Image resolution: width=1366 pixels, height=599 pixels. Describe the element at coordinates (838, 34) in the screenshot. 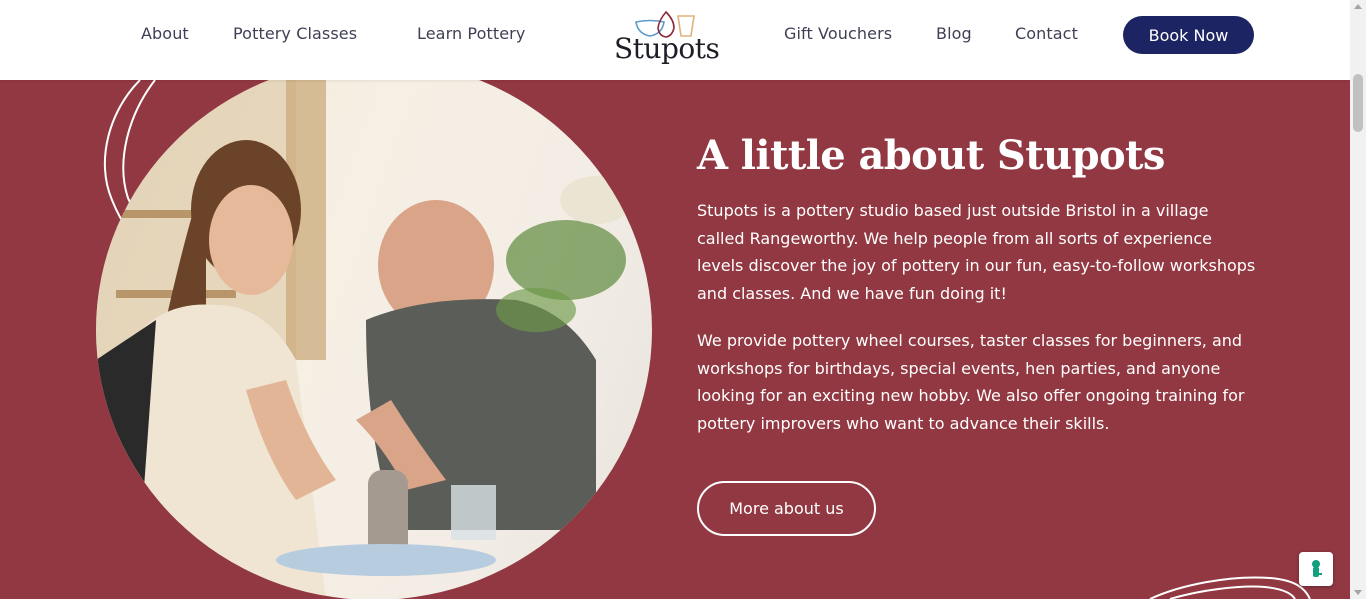

I see `nav-gift-vouchers: Gift Vouchers` at that location.